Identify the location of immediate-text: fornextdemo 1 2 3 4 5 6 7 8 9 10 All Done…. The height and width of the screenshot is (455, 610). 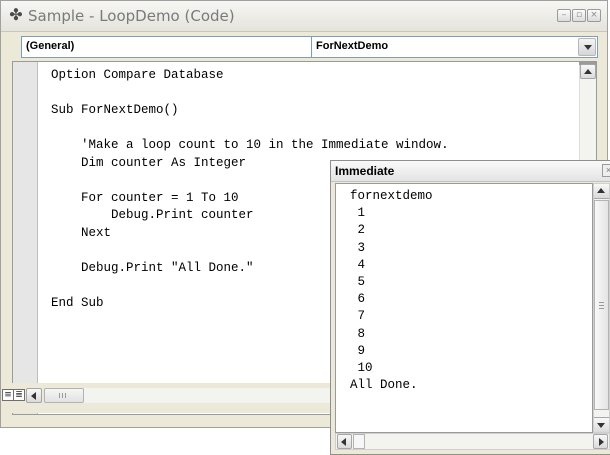
(391, 291).